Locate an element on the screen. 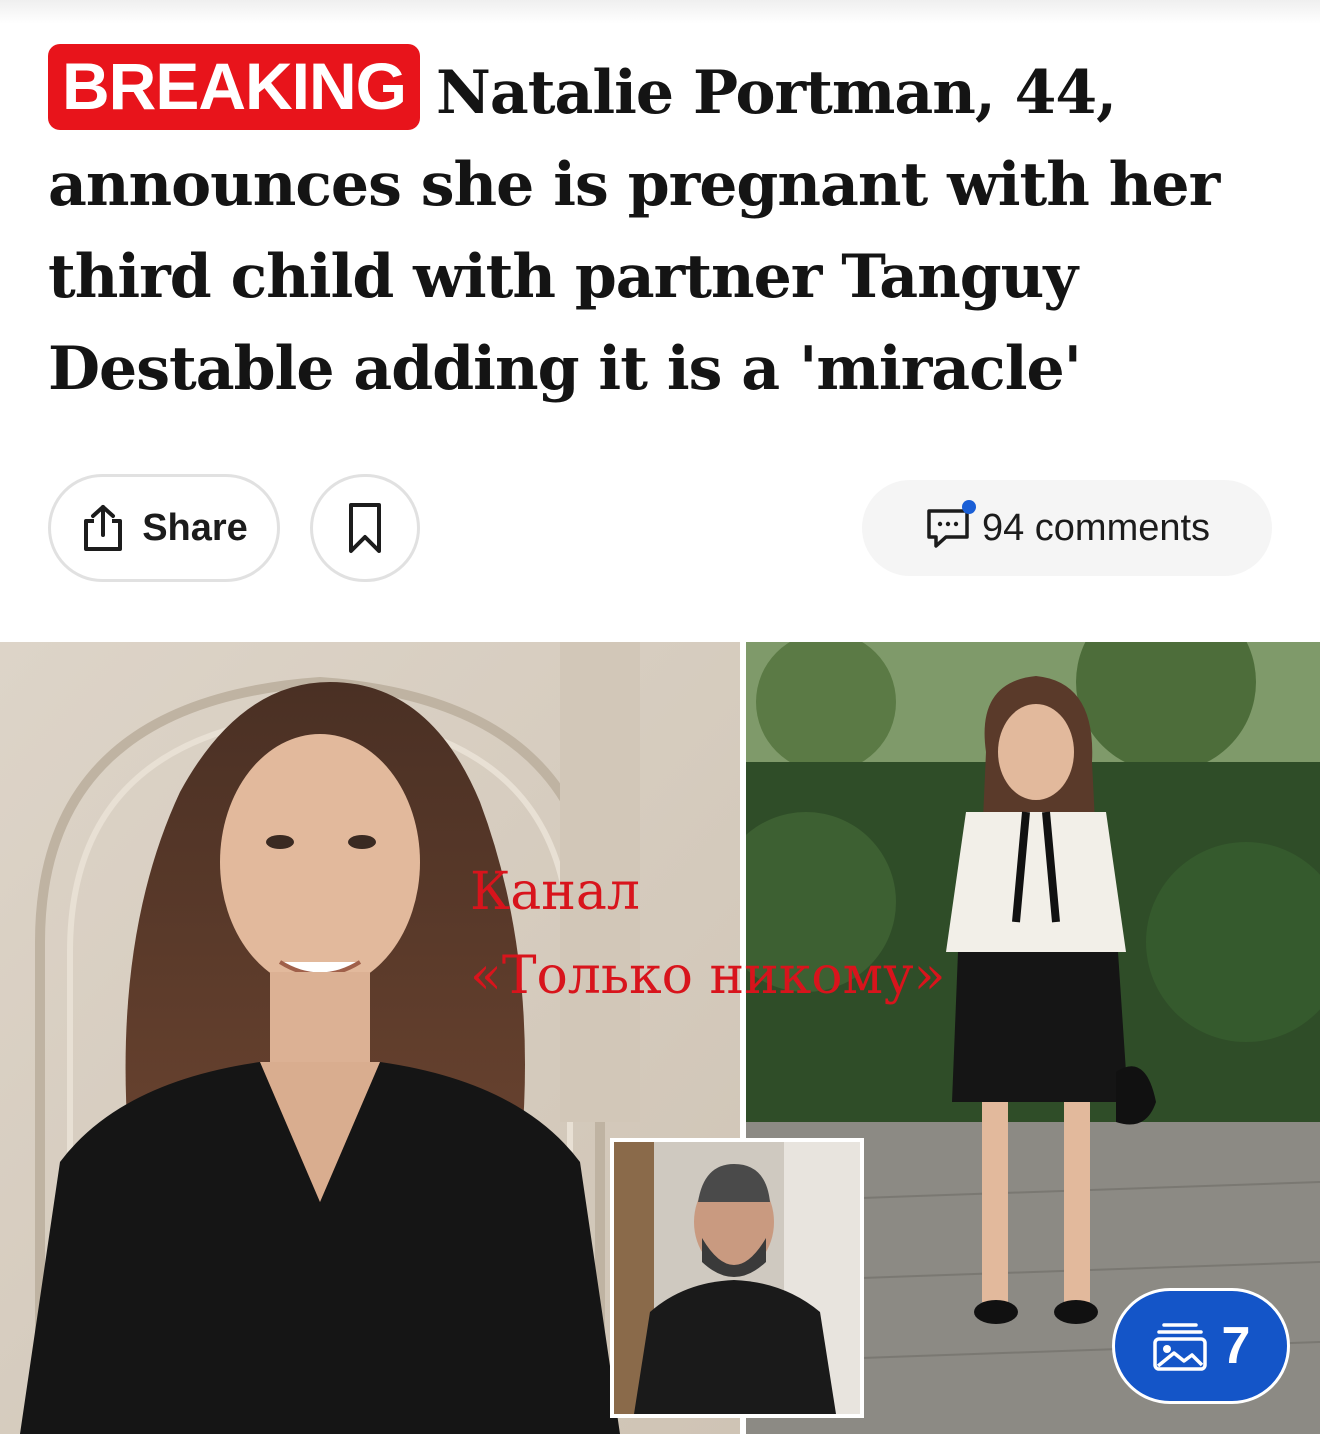  share-icon is located at coordinates (103, 528).